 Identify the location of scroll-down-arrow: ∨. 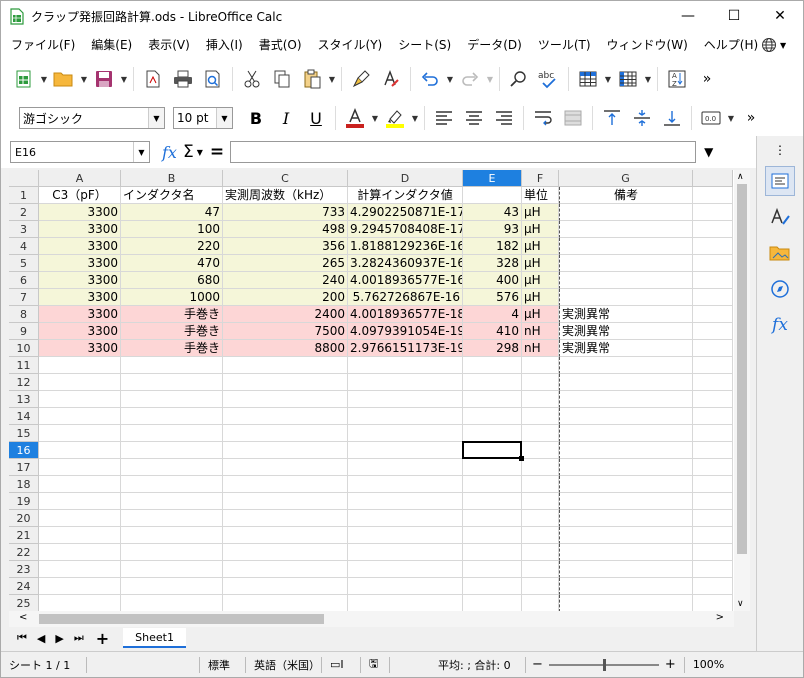
(740, 604).